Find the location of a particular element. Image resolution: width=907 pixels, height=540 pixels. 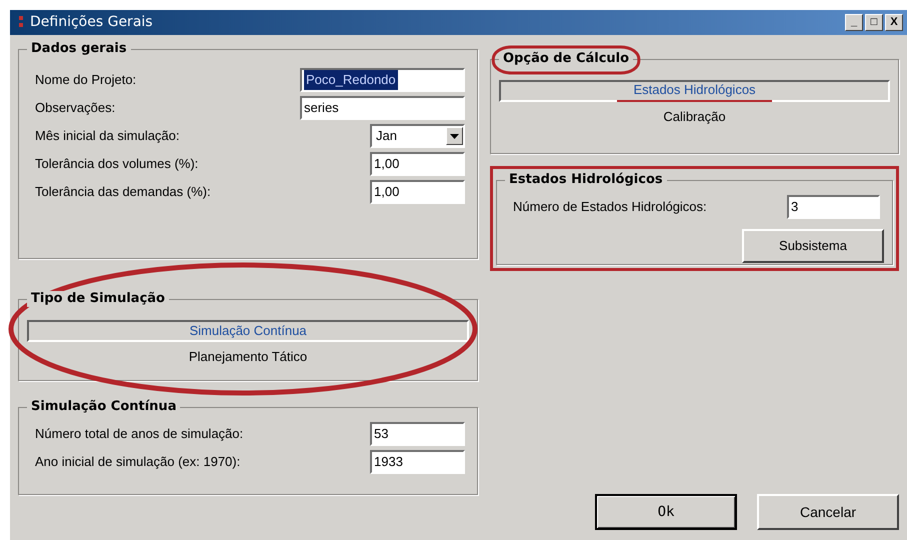

subsystem-button: Subsistema is located at coordinates (813, 246).